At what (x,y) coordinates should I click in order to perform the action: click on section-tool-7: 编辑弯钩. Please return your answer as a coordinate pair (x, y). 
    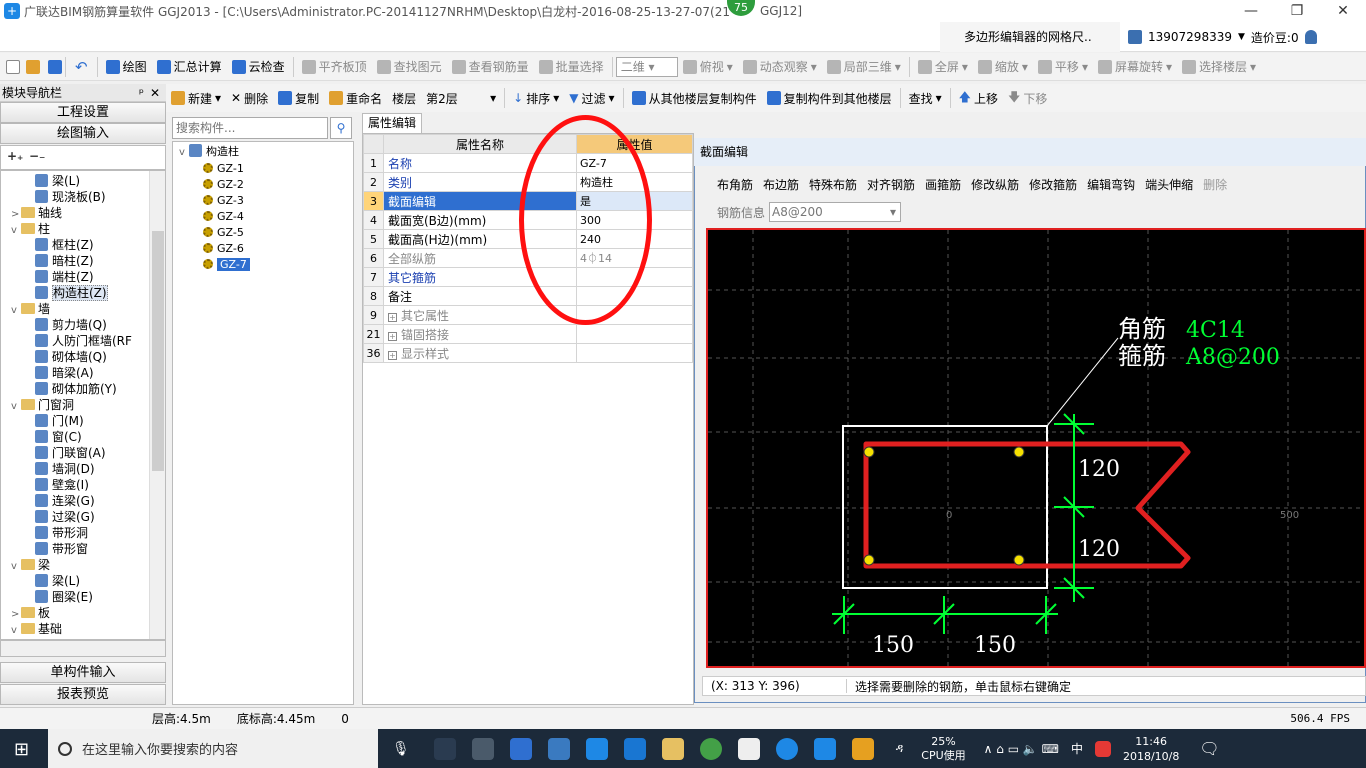
    Looking at the image, I should click on (1111, 184).